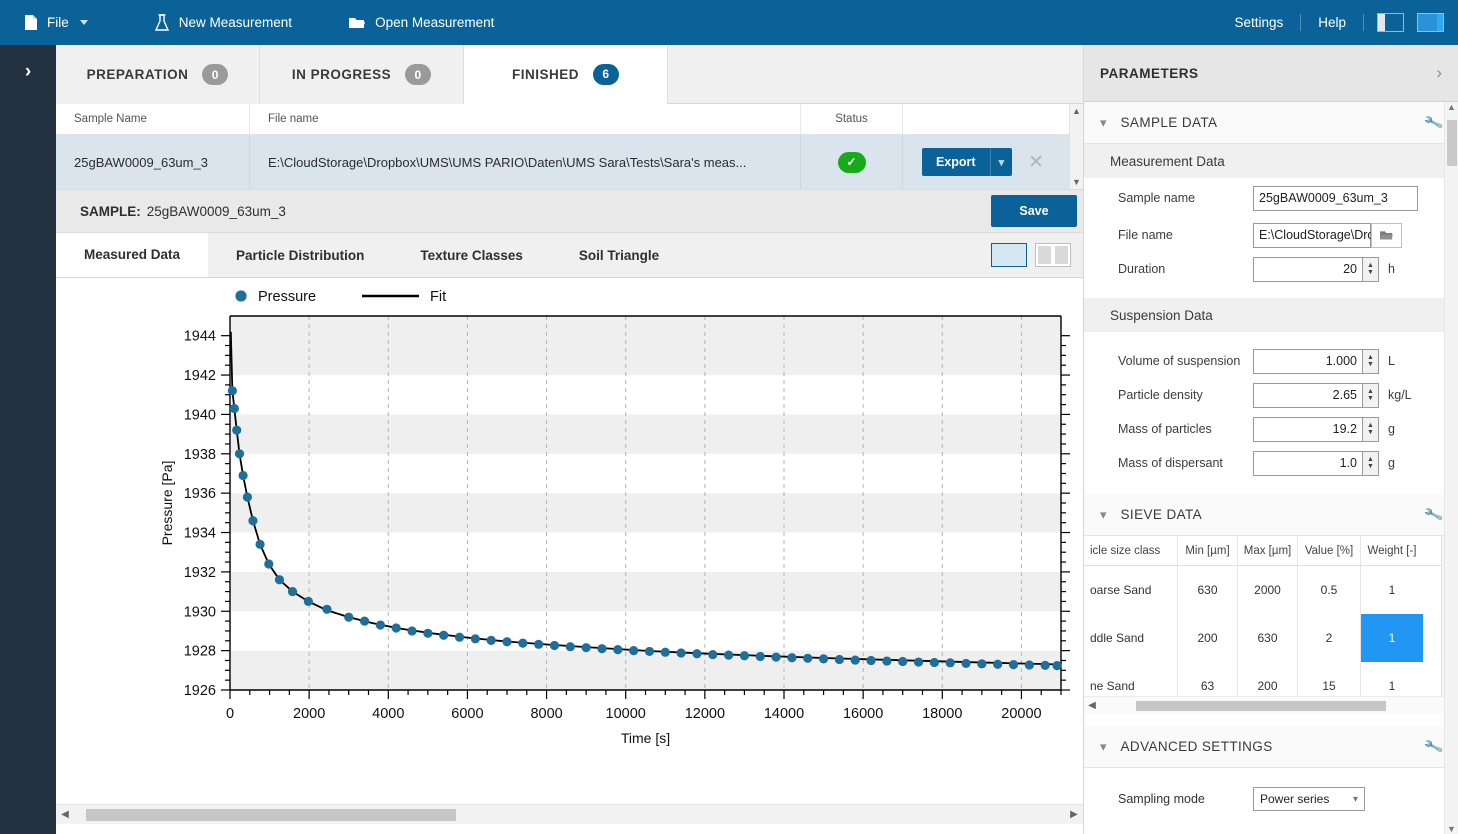  What do you see at coordinates (1391, 463) in the screenshot?
I see `mass-dispersant-unit: g` at bounding box center [1391, 463].